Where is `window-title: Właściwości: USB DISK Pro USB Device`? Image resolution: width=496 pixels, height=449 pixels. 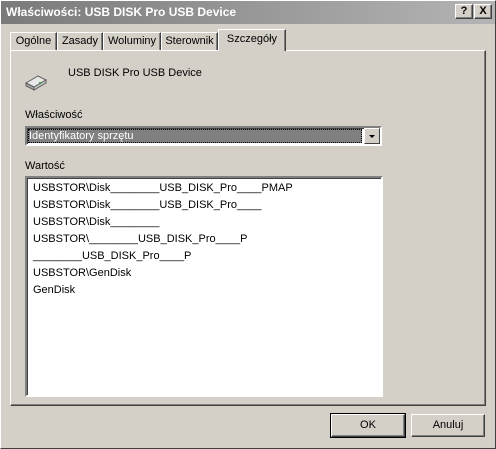 window-title: Właściwości: USB DISK Pro USB Device is located at coordinates (121, 12).